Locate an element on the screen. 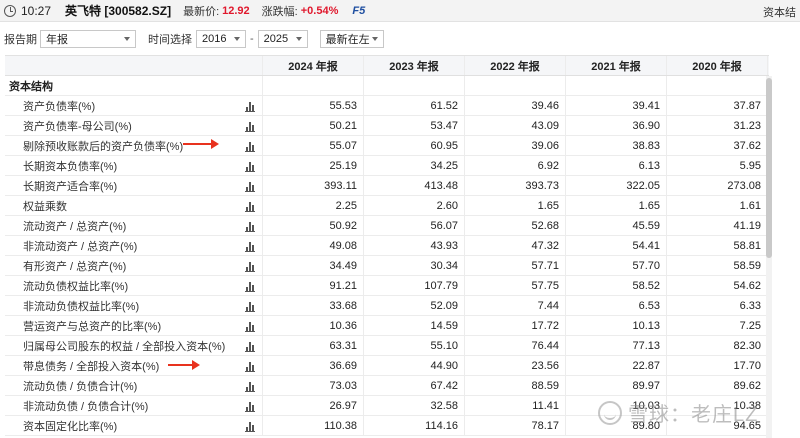  value-cell: 43.93 is located at coordinates (414, 245).